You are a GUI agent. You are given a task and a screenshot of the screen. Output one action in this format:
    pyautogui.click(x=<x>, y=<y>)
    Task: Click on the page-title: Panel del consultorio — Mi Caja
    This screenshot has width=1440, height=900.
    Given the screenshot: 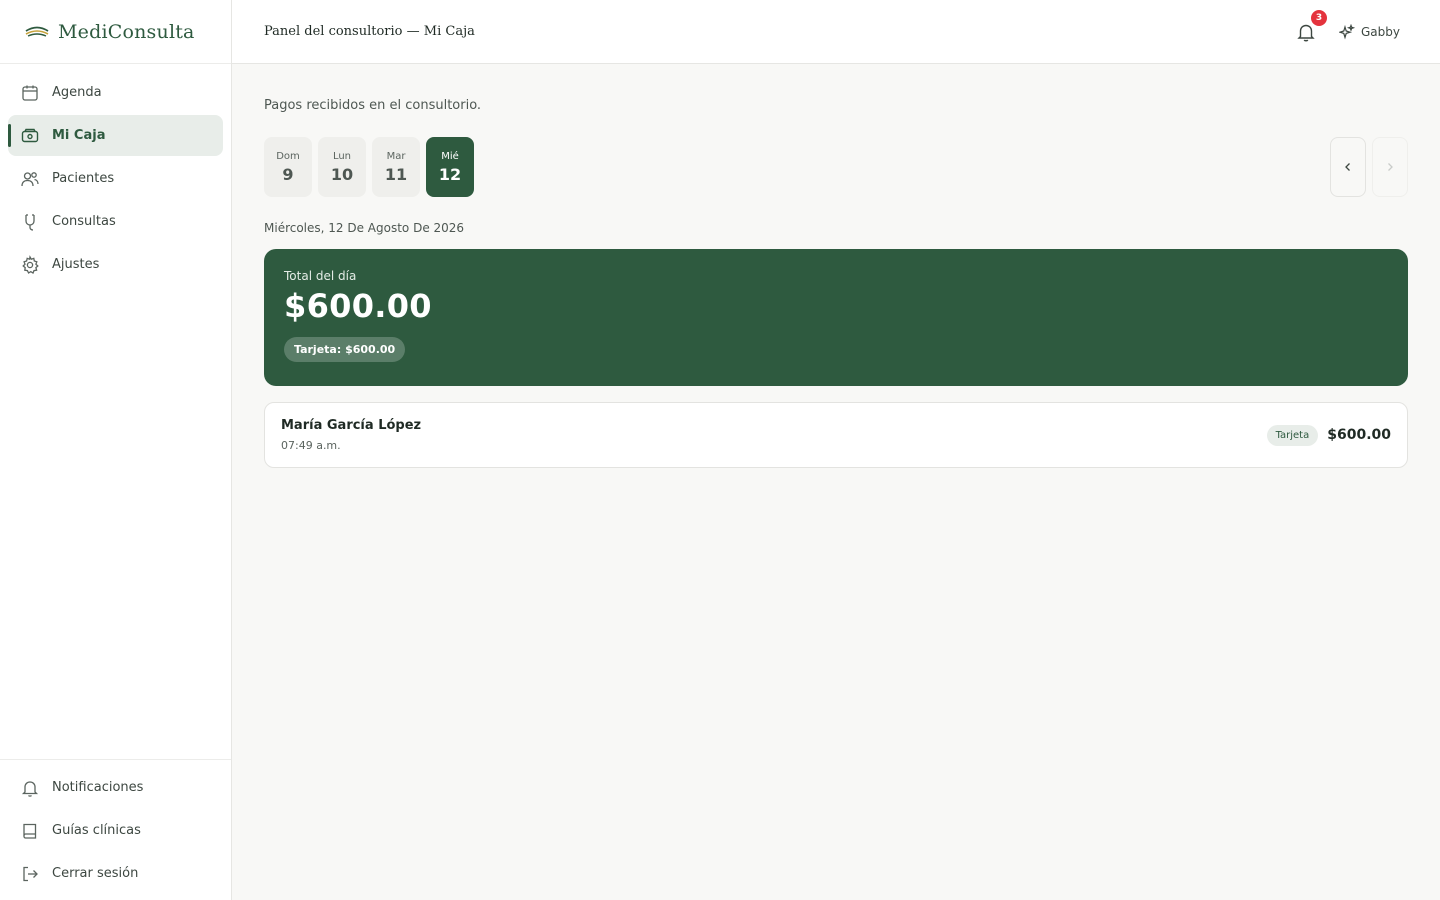 What is the action you would take?
    pyautogui.click(x=369, y=31)
    